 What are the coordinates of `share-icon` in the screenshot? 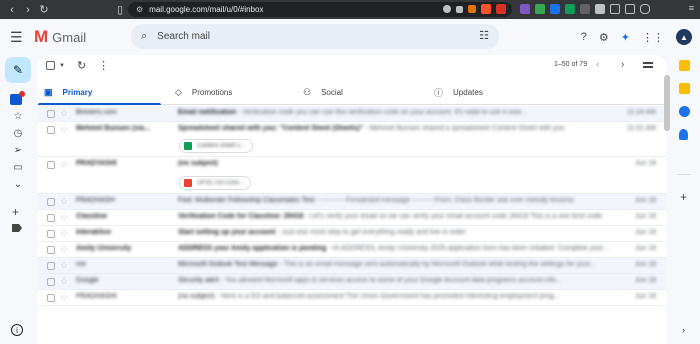 It's located at (459, 9).